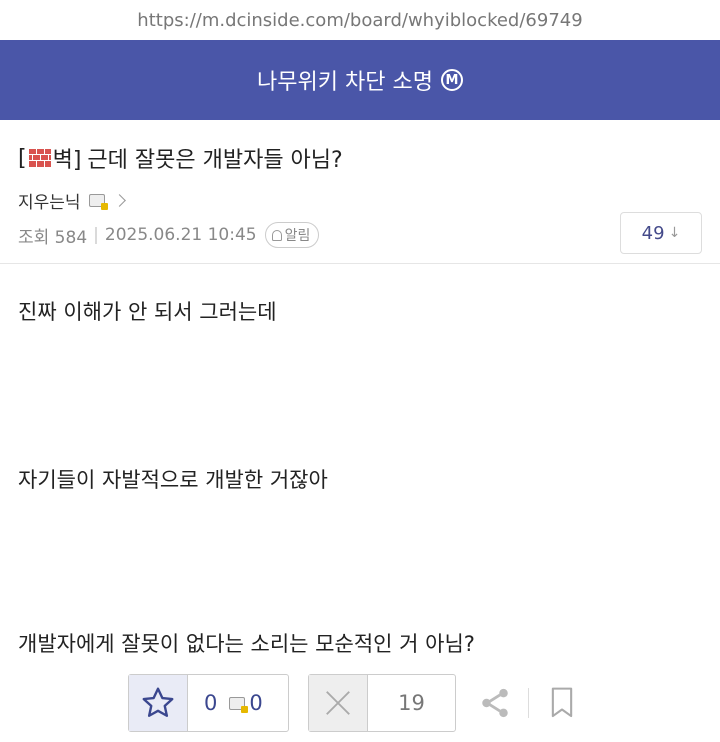  I want to click on bookmark-button, so click(562, 703).